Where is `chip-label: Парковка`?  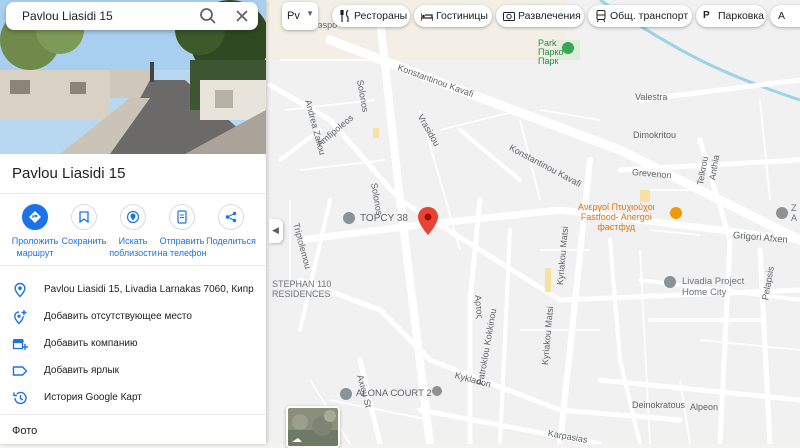
chip-label: Парковка is located at coordinates (741, 16).